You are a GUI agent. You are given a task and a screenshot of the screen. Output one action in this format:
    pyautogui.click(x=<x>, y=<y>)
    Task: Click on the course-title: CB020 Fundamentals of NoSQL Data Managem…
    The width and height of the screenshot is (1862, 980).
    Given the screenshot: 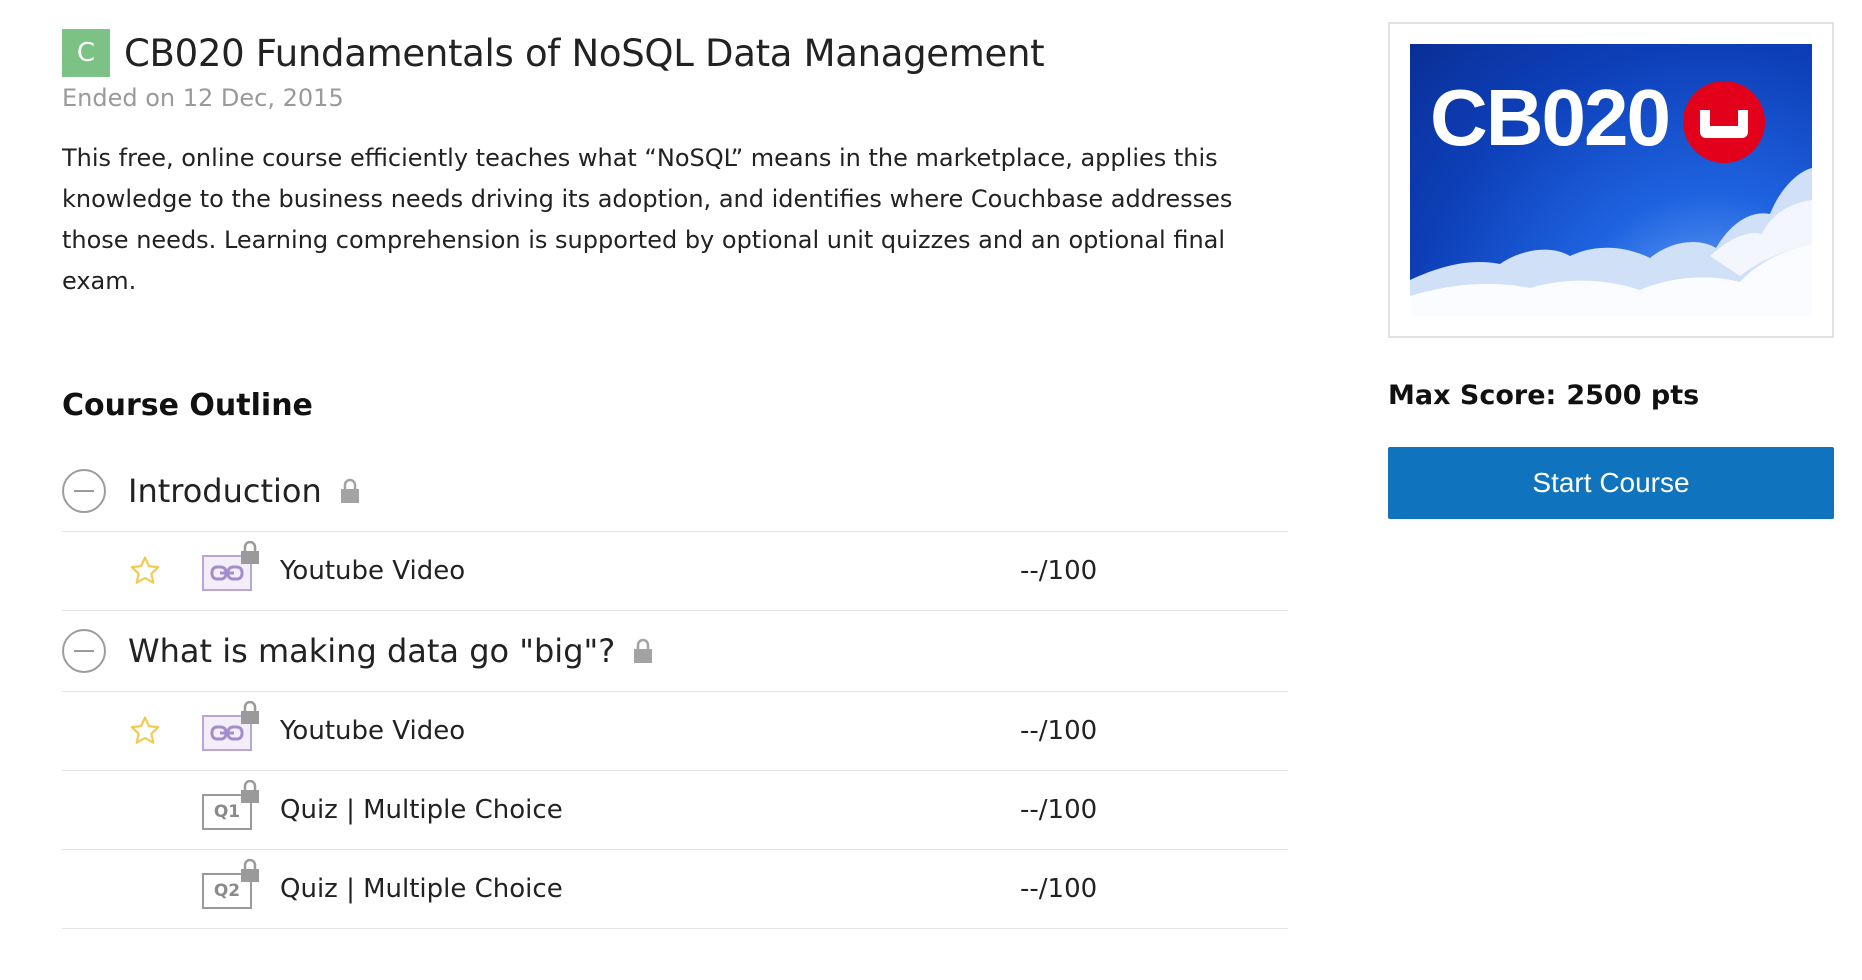 What is the action you would take?
    pyautogui.click(x=584, y=53)
    